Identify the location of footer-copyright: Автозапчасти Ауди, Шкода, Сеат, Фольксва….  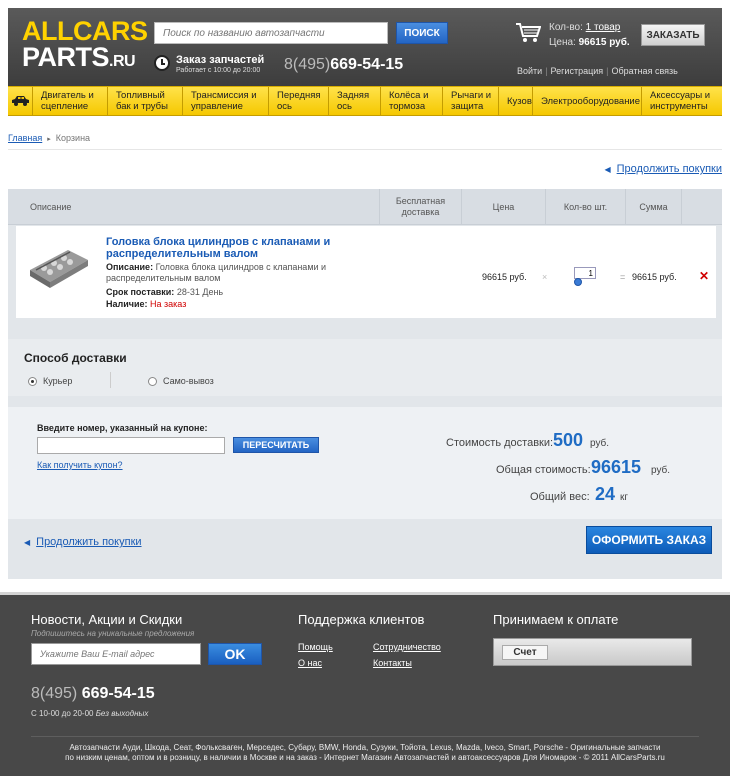
(365, 752).